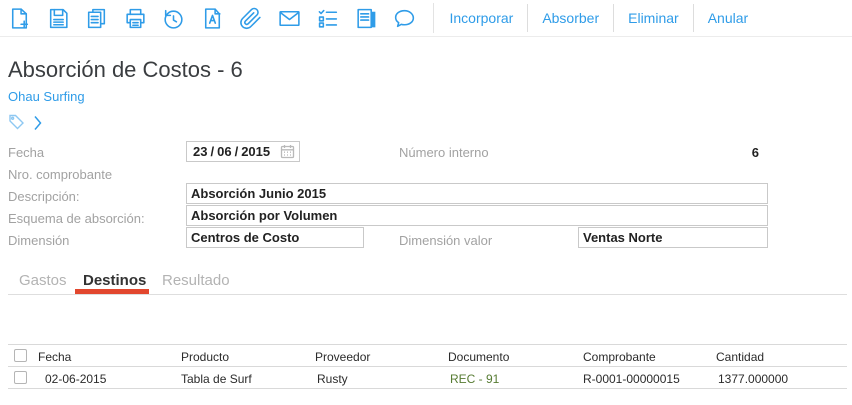 This screenshot has width=852, height=405. What do you see at coordinates (433, 18) in the screenshot?
I see `toolbar-divider` at bounding box center [433, 18].